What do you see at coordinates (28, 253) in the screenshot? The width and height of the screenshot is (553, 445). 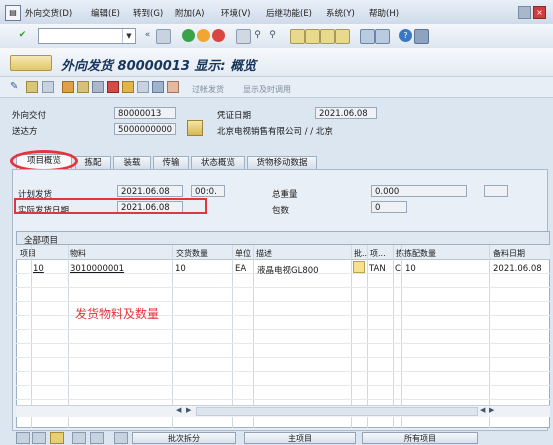 I see `col-item: 项目` at bounding box center [28, 253].